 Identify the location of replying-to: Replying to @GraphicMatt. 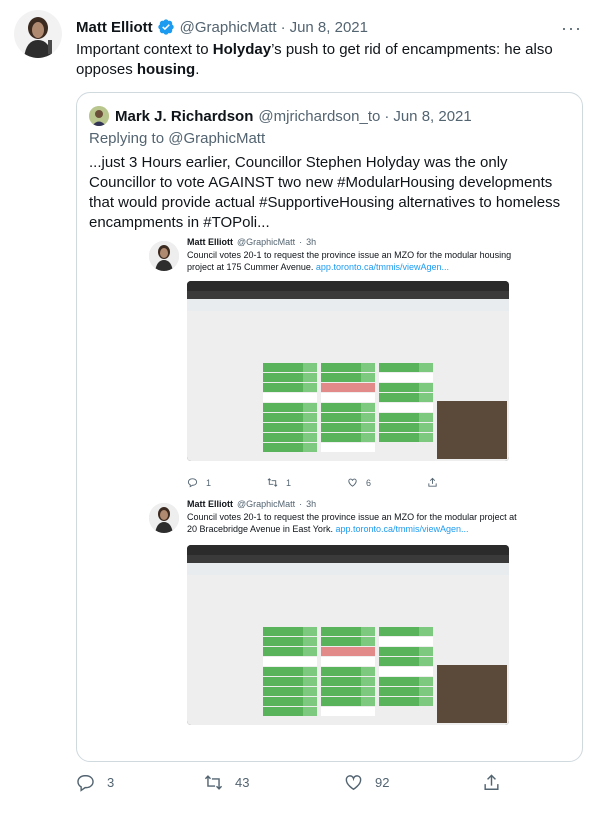
(177, 138).